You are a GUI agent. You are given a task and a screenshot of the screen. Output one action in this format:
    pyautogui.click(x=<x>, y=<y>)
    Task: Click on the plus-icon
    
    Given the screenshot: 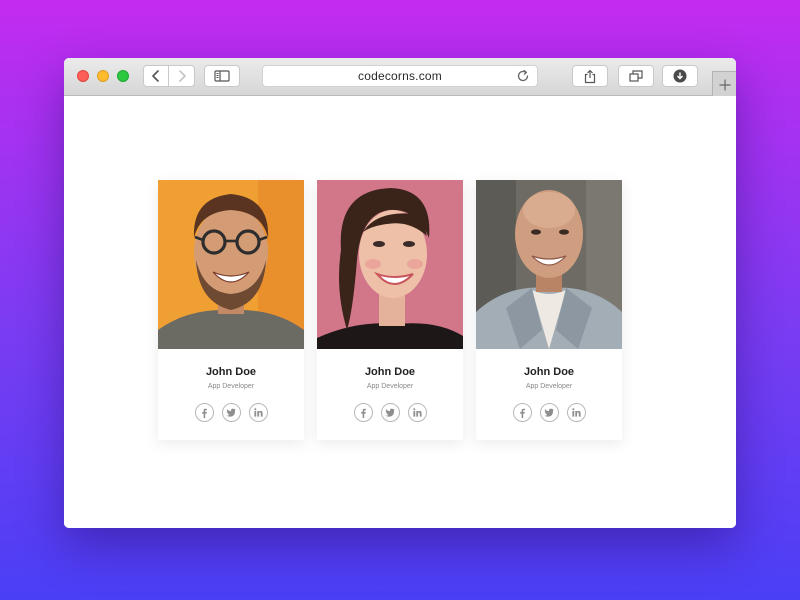 What is the action you would take?
    pyautogui.click(x=724, y=84)
    